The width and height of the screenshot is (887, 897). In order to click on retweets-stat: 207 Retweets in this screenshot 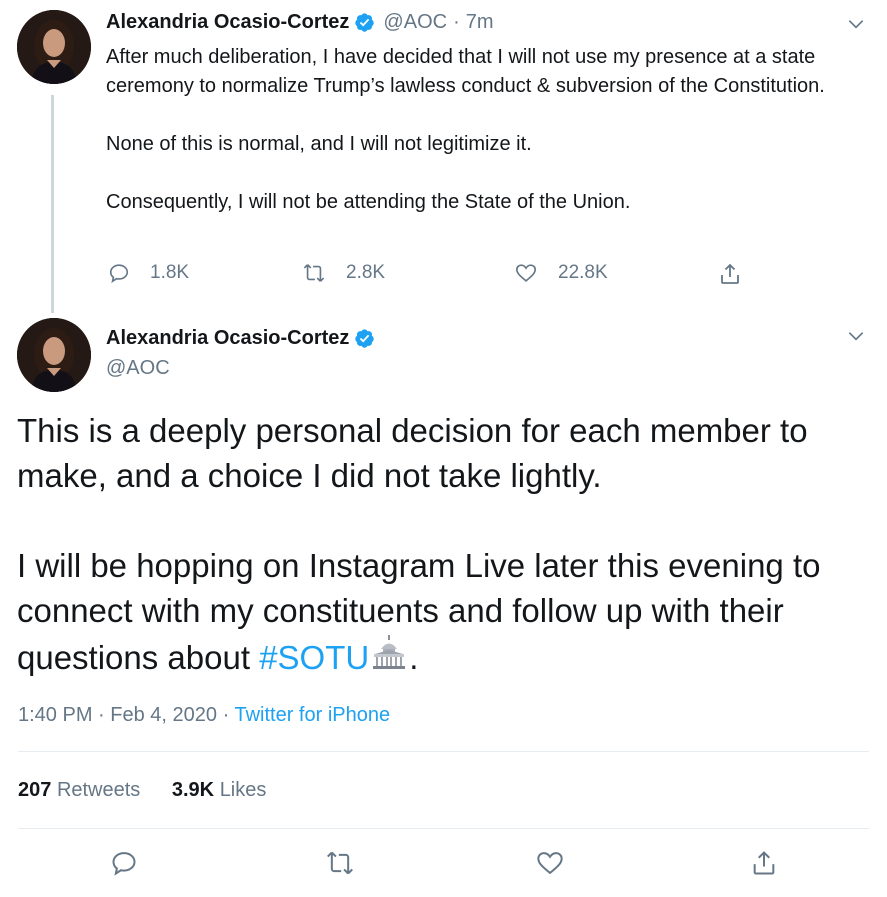, I will do `click(79, 790)`.